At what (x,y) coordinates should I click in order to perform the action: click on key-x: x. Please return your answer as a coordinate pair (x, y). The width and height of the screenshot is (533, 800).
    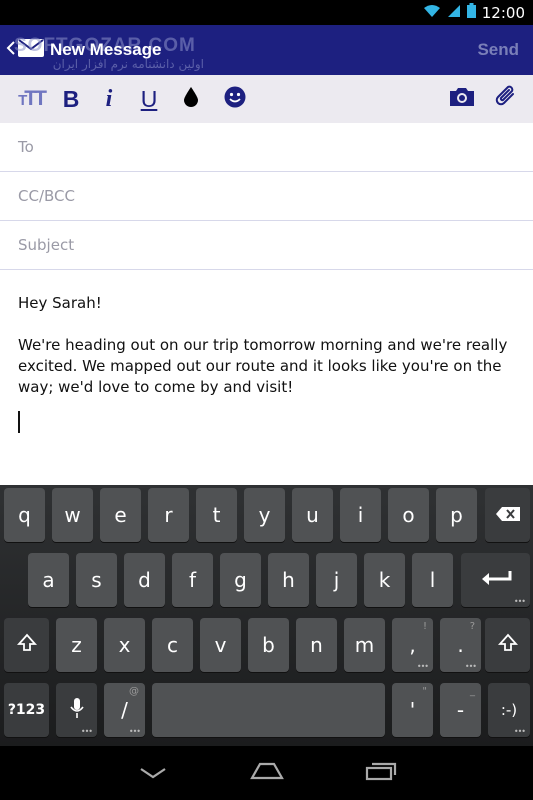
    Looking at the image, I should click on (124, 645).